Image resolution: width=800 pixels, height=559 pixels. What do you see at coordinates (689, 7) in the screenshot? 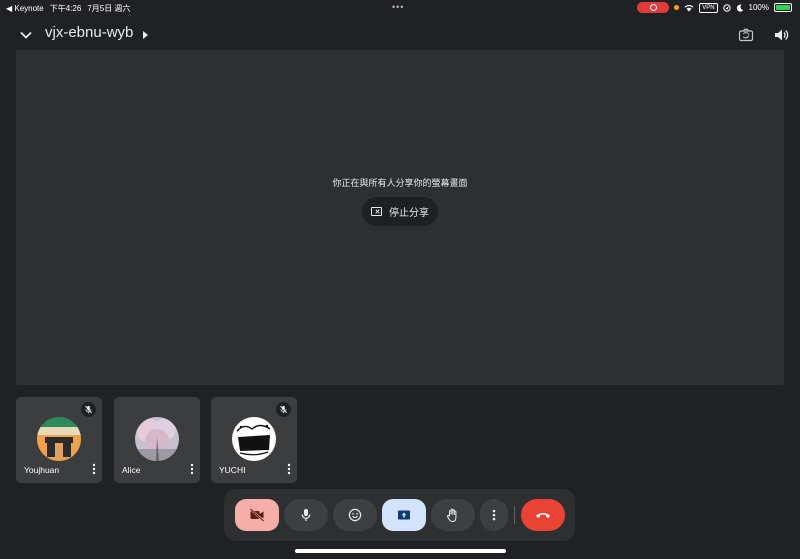
I see `wifi-icon` at bounding box center [689, 7].